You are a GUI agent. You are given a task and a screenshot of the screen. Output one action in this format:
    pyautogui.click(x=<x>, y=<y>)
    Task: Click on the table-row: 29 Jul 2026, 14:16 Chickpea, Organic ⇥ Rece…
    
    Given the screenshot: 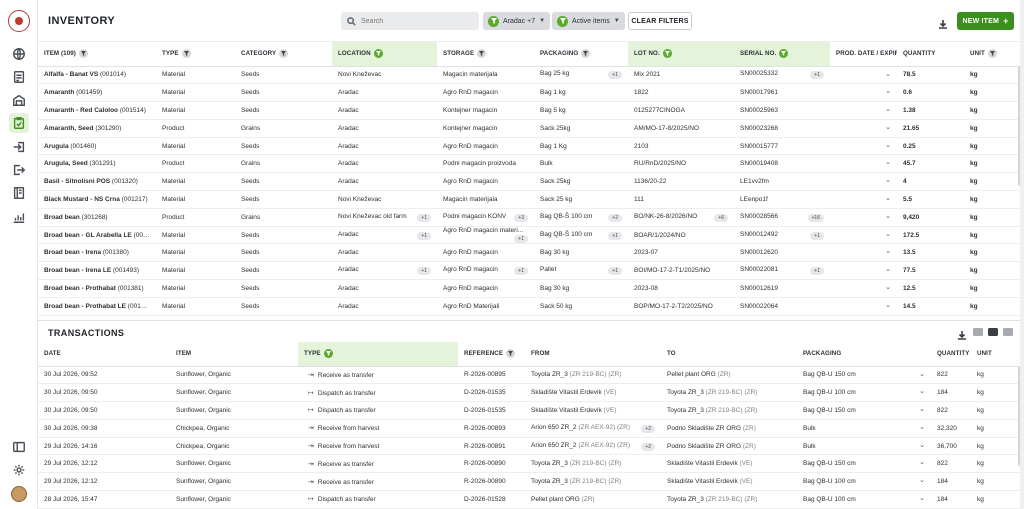 What is the action you would take?
    pyautogui.click(x=529, y=446)
    